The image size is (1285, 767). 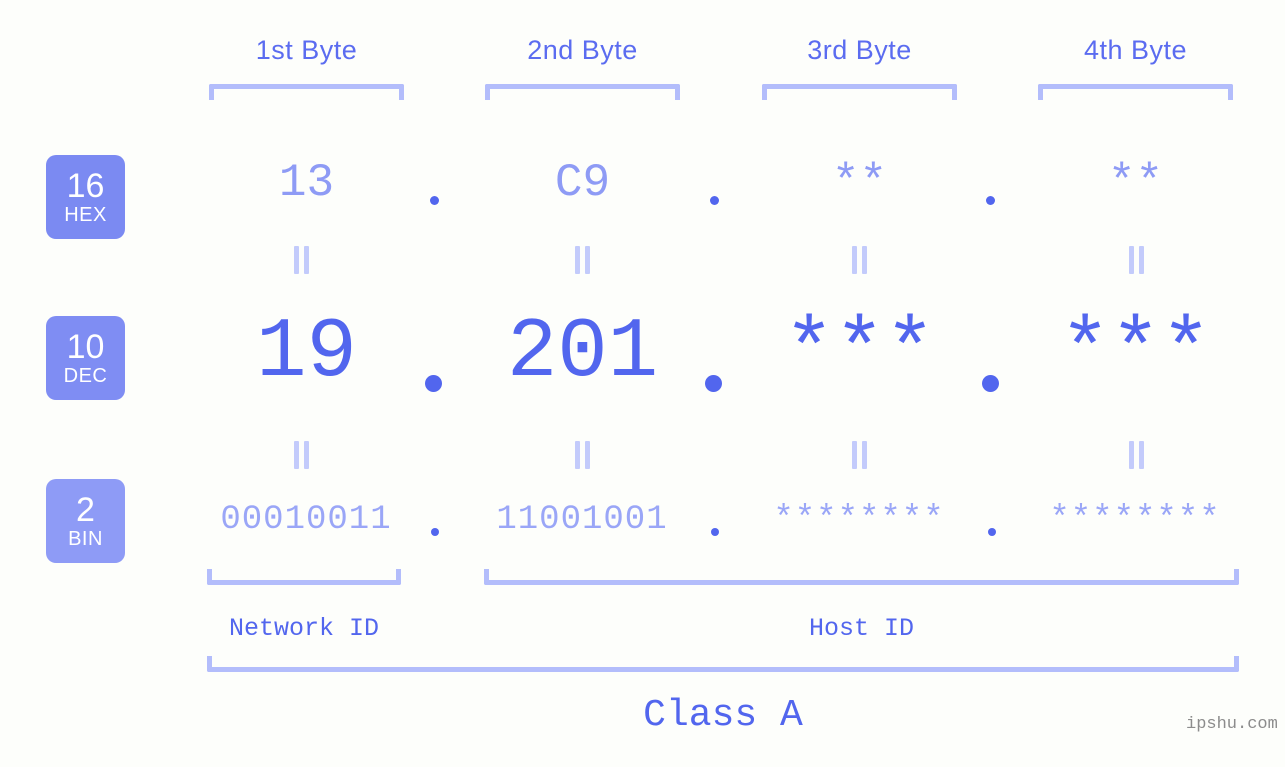 What do you see at coordinates (861, 628) in the screenshot?
I see `host-id-label: Host ID` at bounding box center [861, 628].